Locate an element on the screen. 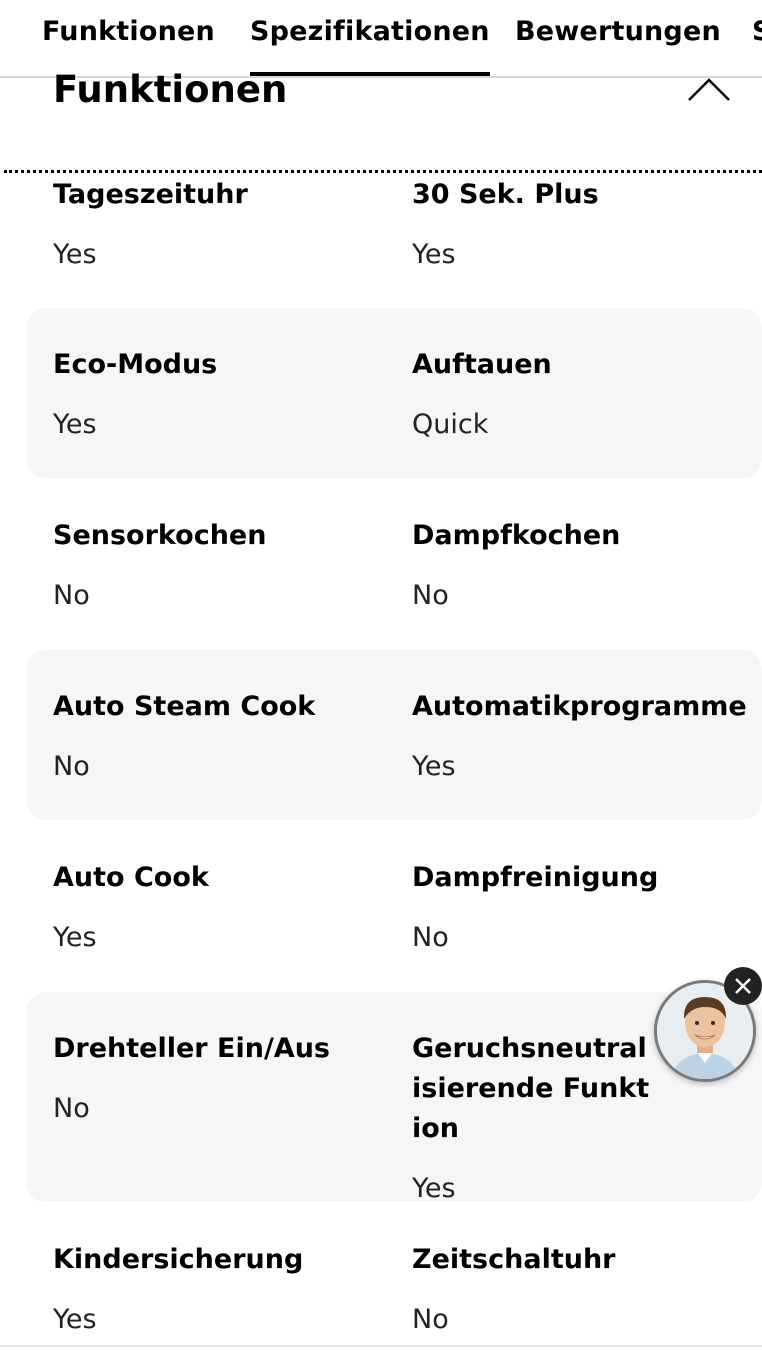  collapse-button is located at coordinates (709, 90).